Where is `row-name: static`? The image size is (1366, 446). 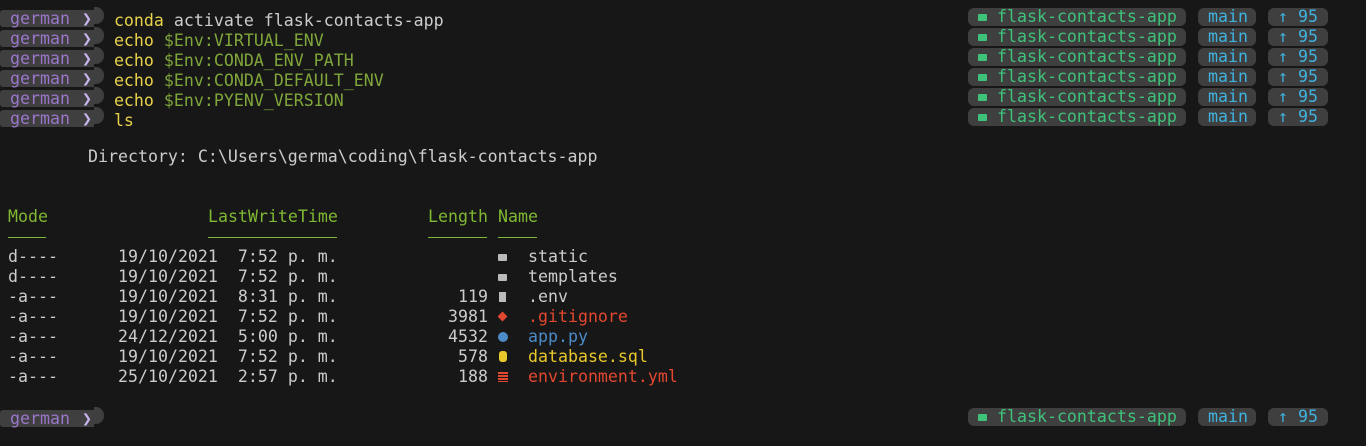
row-name: static is located at coordinates (558, 257).